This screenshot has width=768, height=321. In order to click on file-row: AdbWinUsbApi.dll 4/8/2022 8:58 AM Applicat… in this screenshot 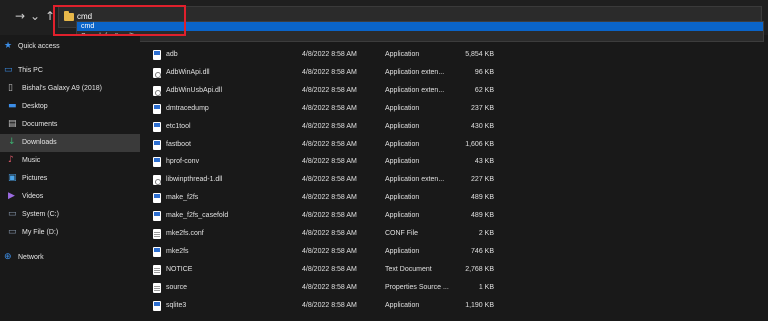, I will do `click(455, 91)`.